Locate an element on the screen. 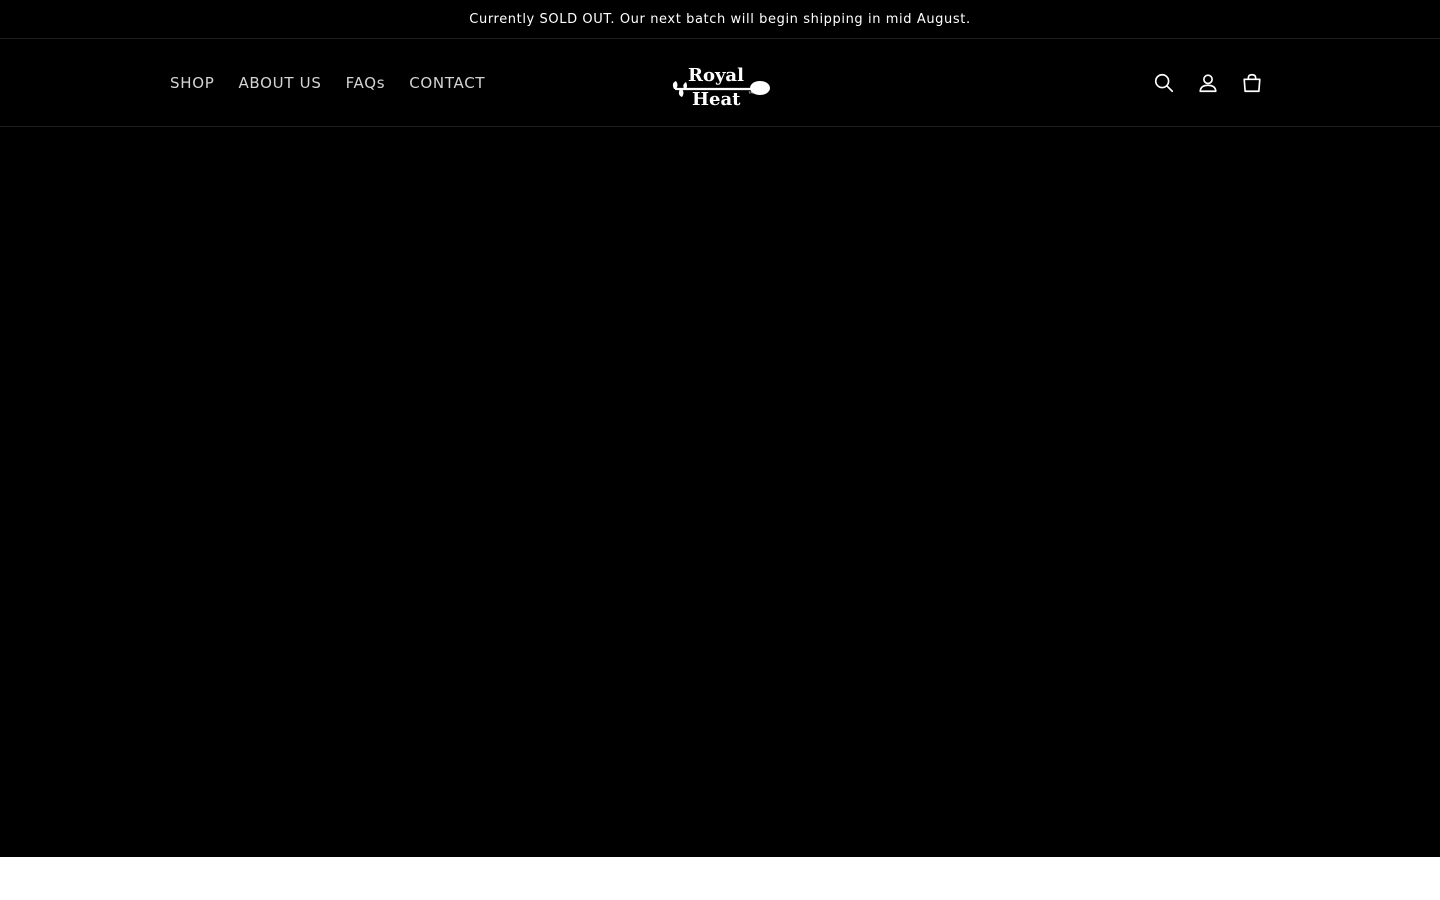  account-button is located at coordinates (1208, 83).